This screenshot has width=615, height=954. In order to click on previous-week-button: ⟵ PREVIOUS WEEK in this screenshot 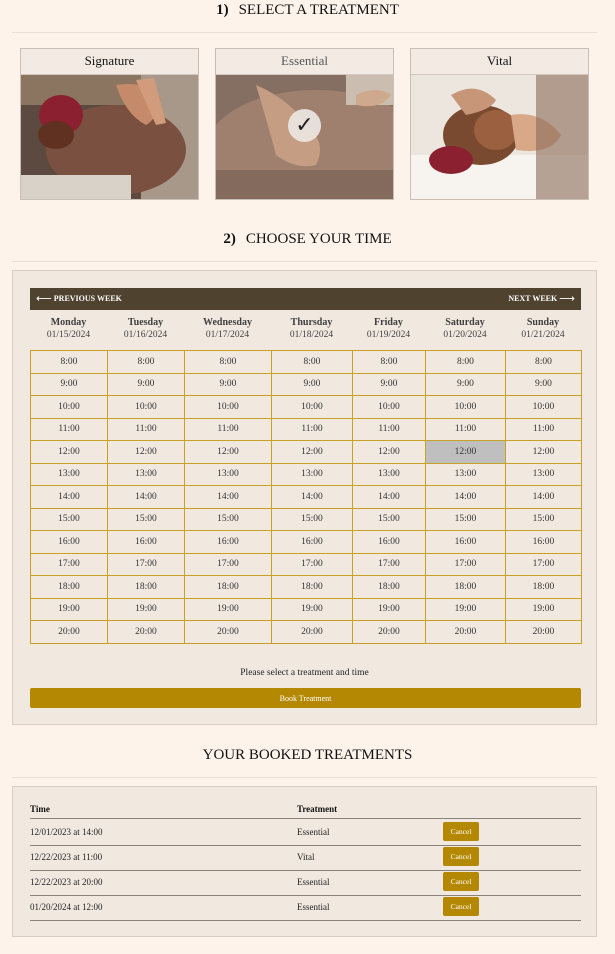, I will do `click(79, 299)`.